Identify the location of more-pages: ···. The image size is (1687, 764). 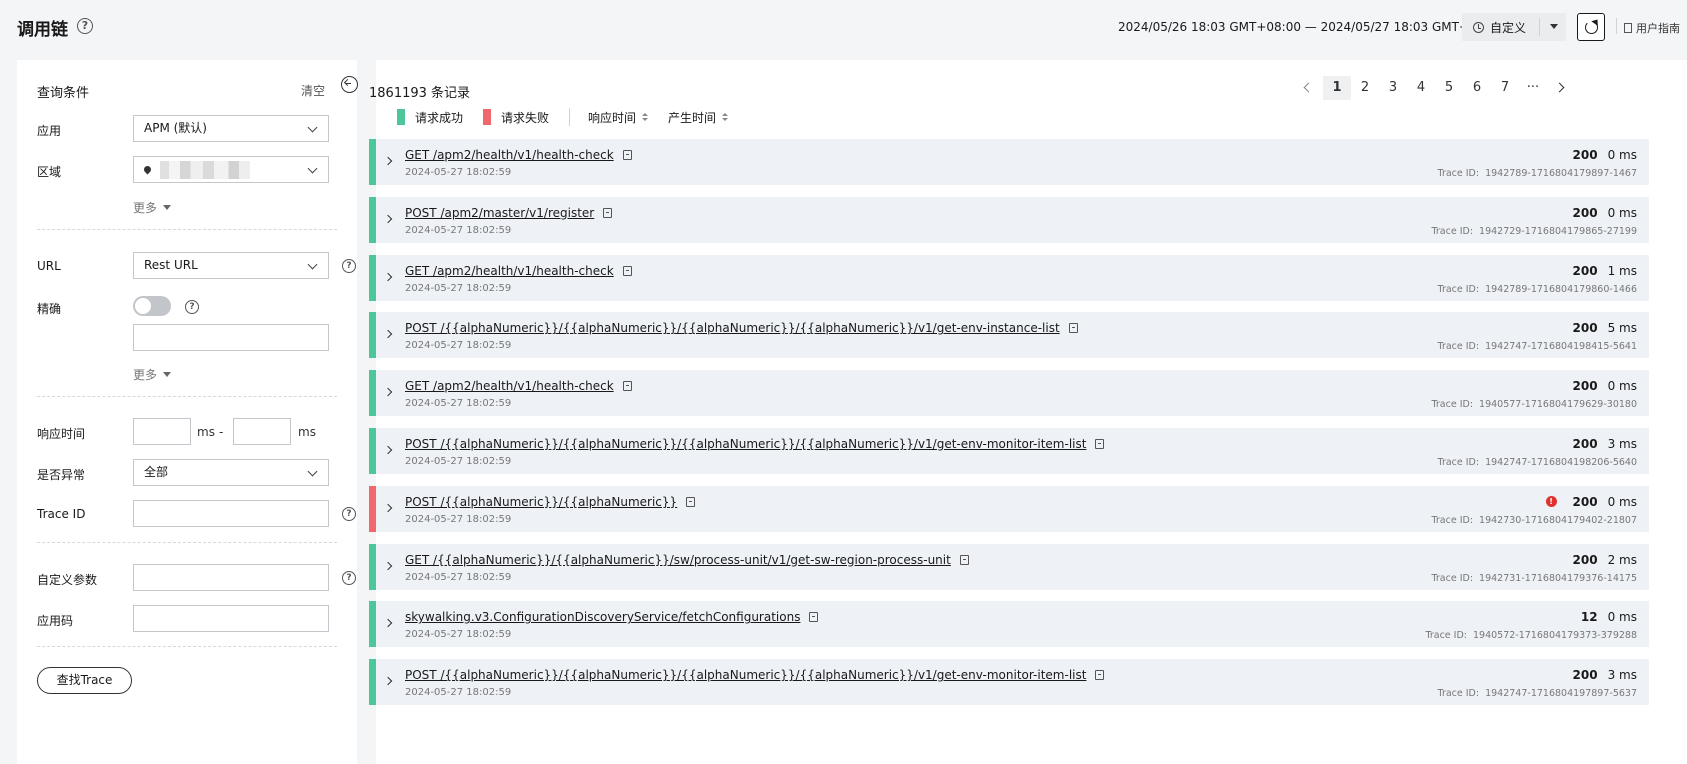
(1533, 88).